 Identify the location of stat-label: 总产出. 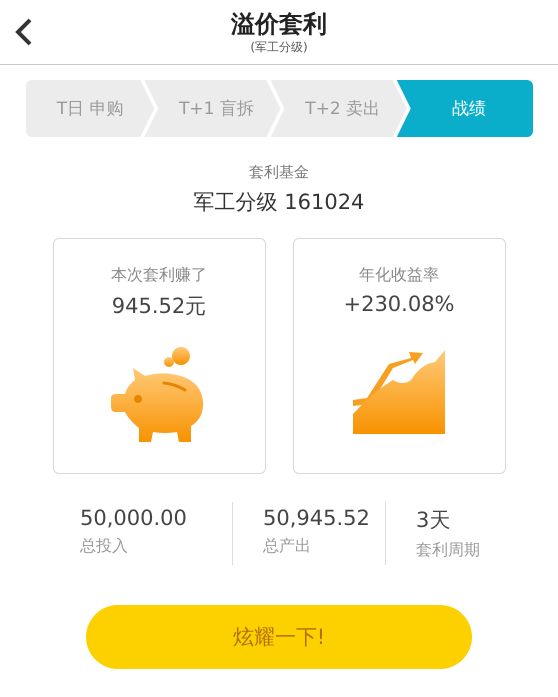
(287, 546).